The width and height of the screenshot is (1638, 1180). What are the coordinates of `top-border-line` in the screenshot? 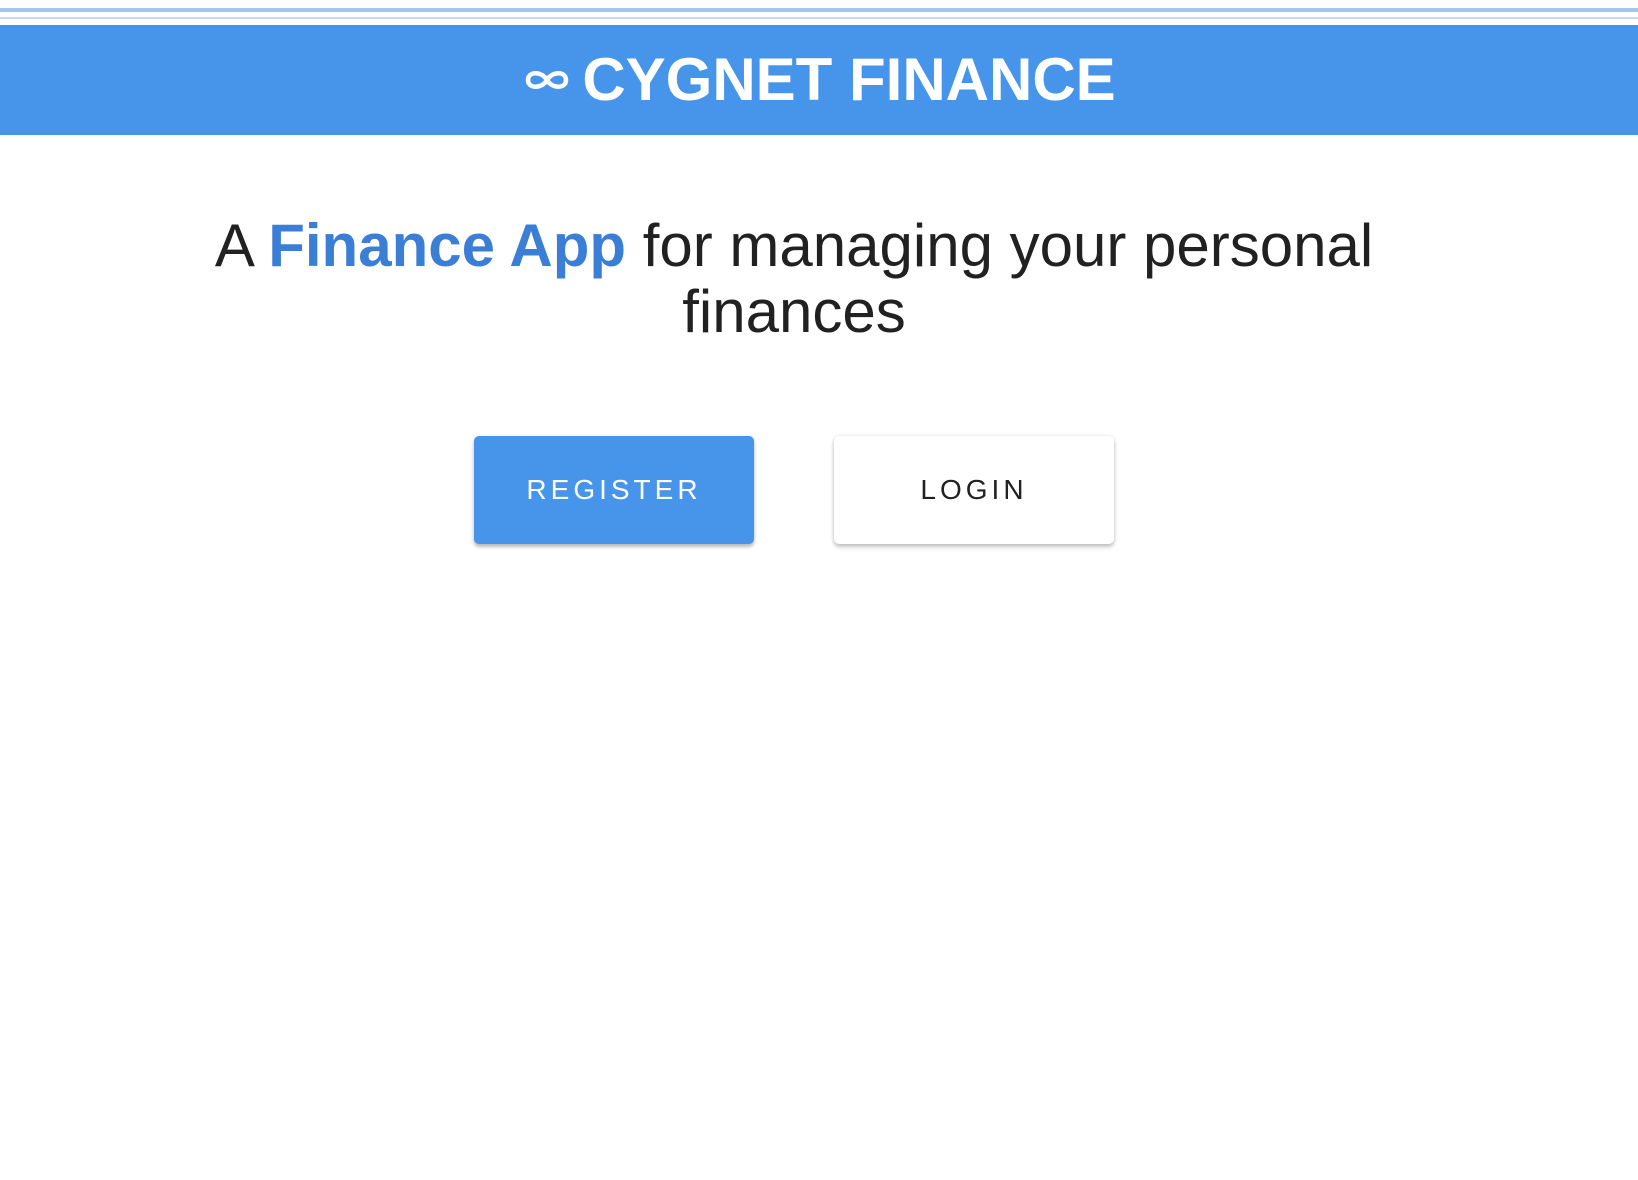 It's located at (819, 10).